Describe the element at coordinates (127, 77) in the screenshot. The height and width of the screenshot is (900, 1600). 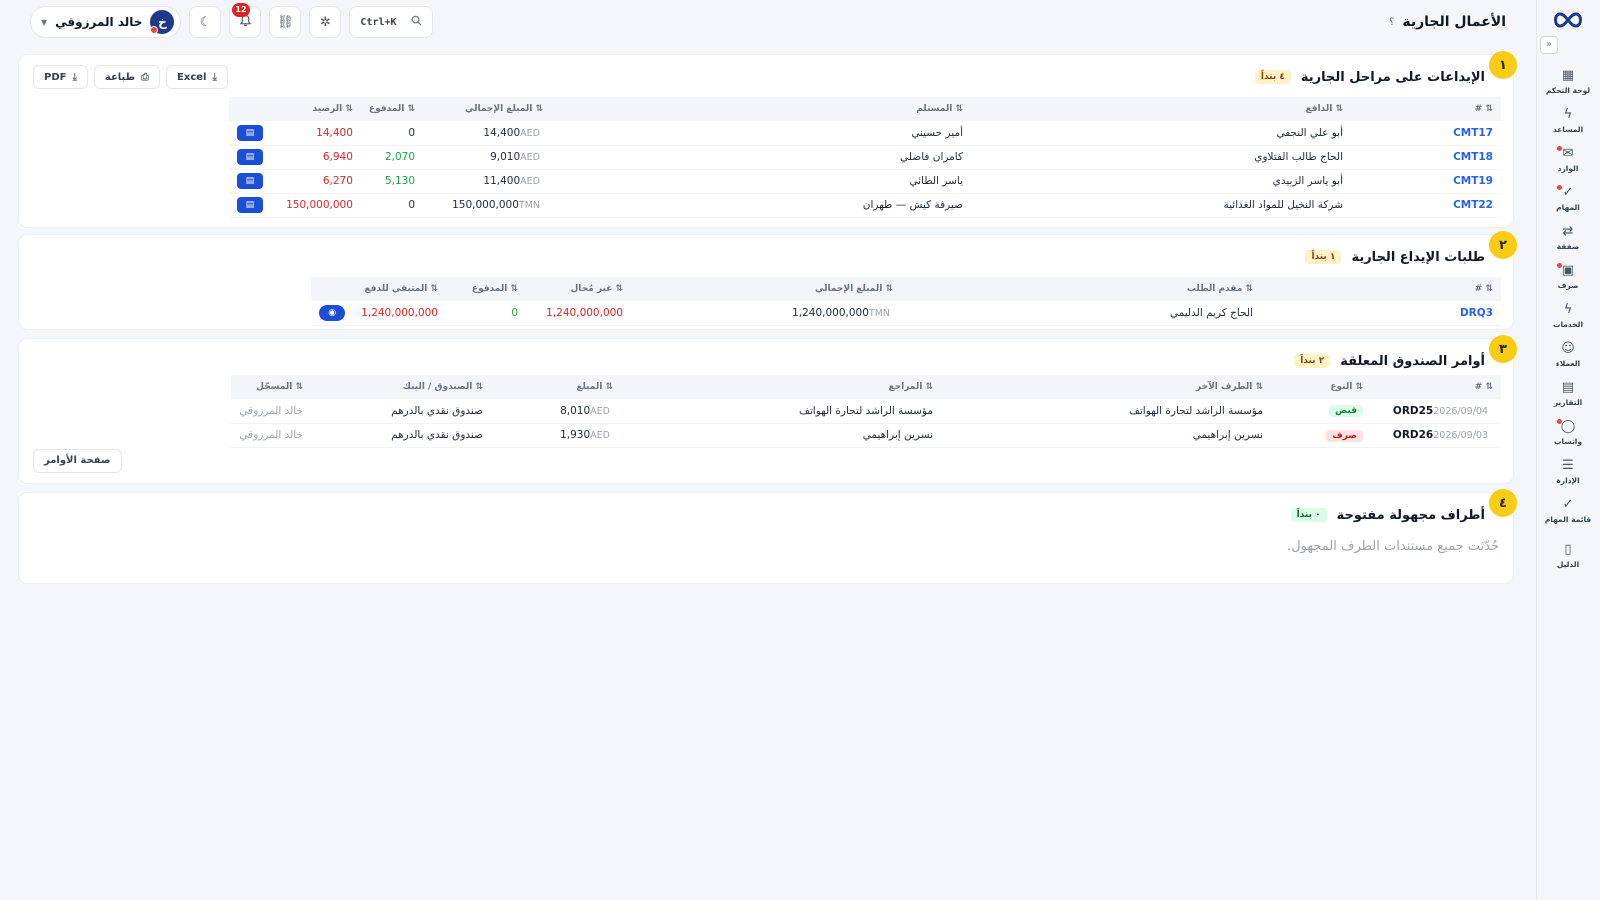
I see `print-button: طباعة ⎙` at that location.